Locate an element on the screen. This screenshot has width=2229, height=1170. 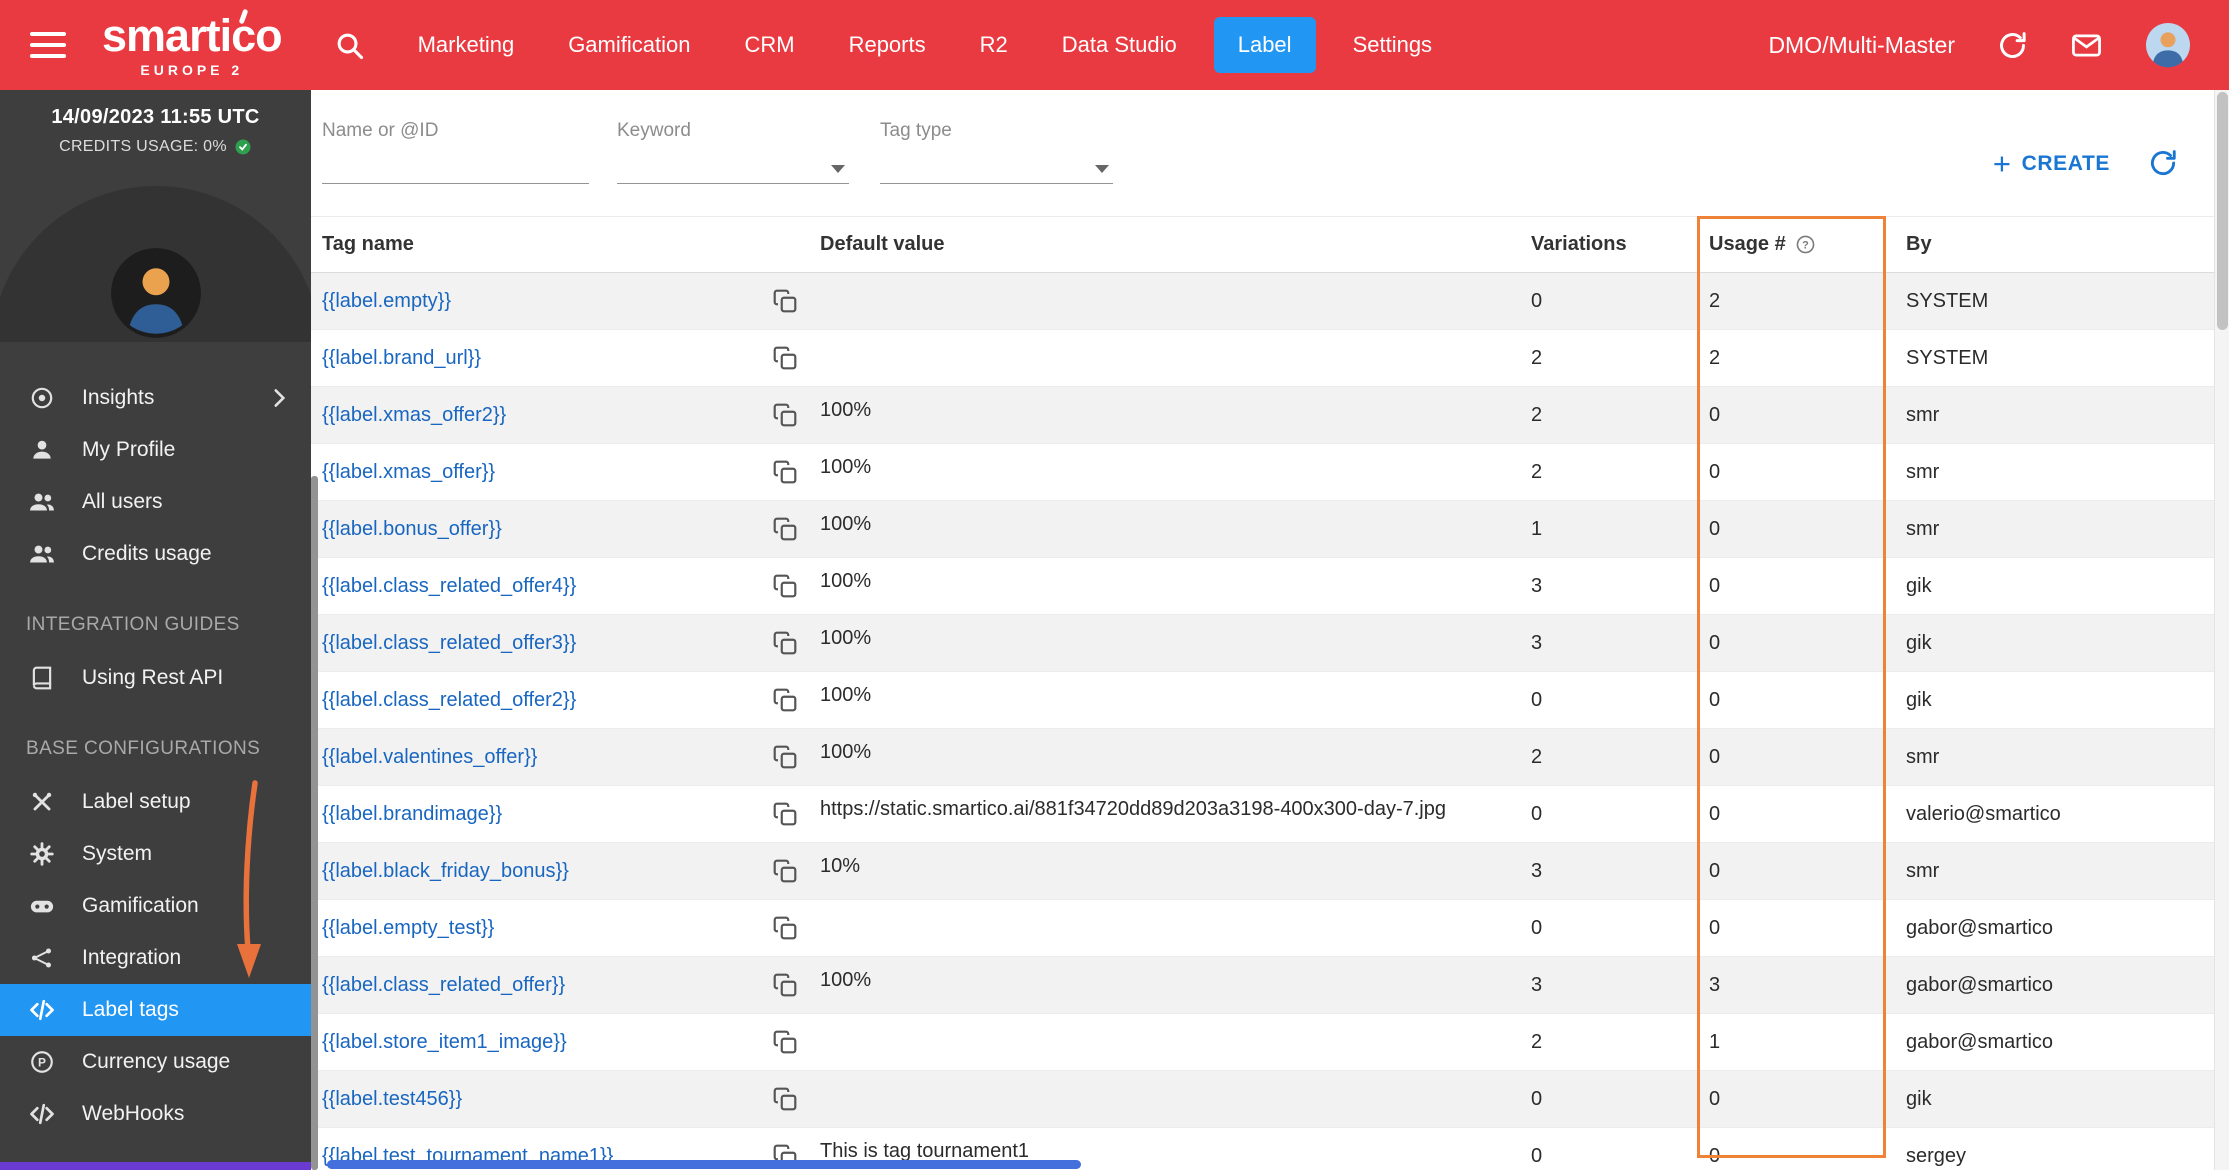
tag-name-link: {{label.empty_test}} is located at coordinates (408, 928).